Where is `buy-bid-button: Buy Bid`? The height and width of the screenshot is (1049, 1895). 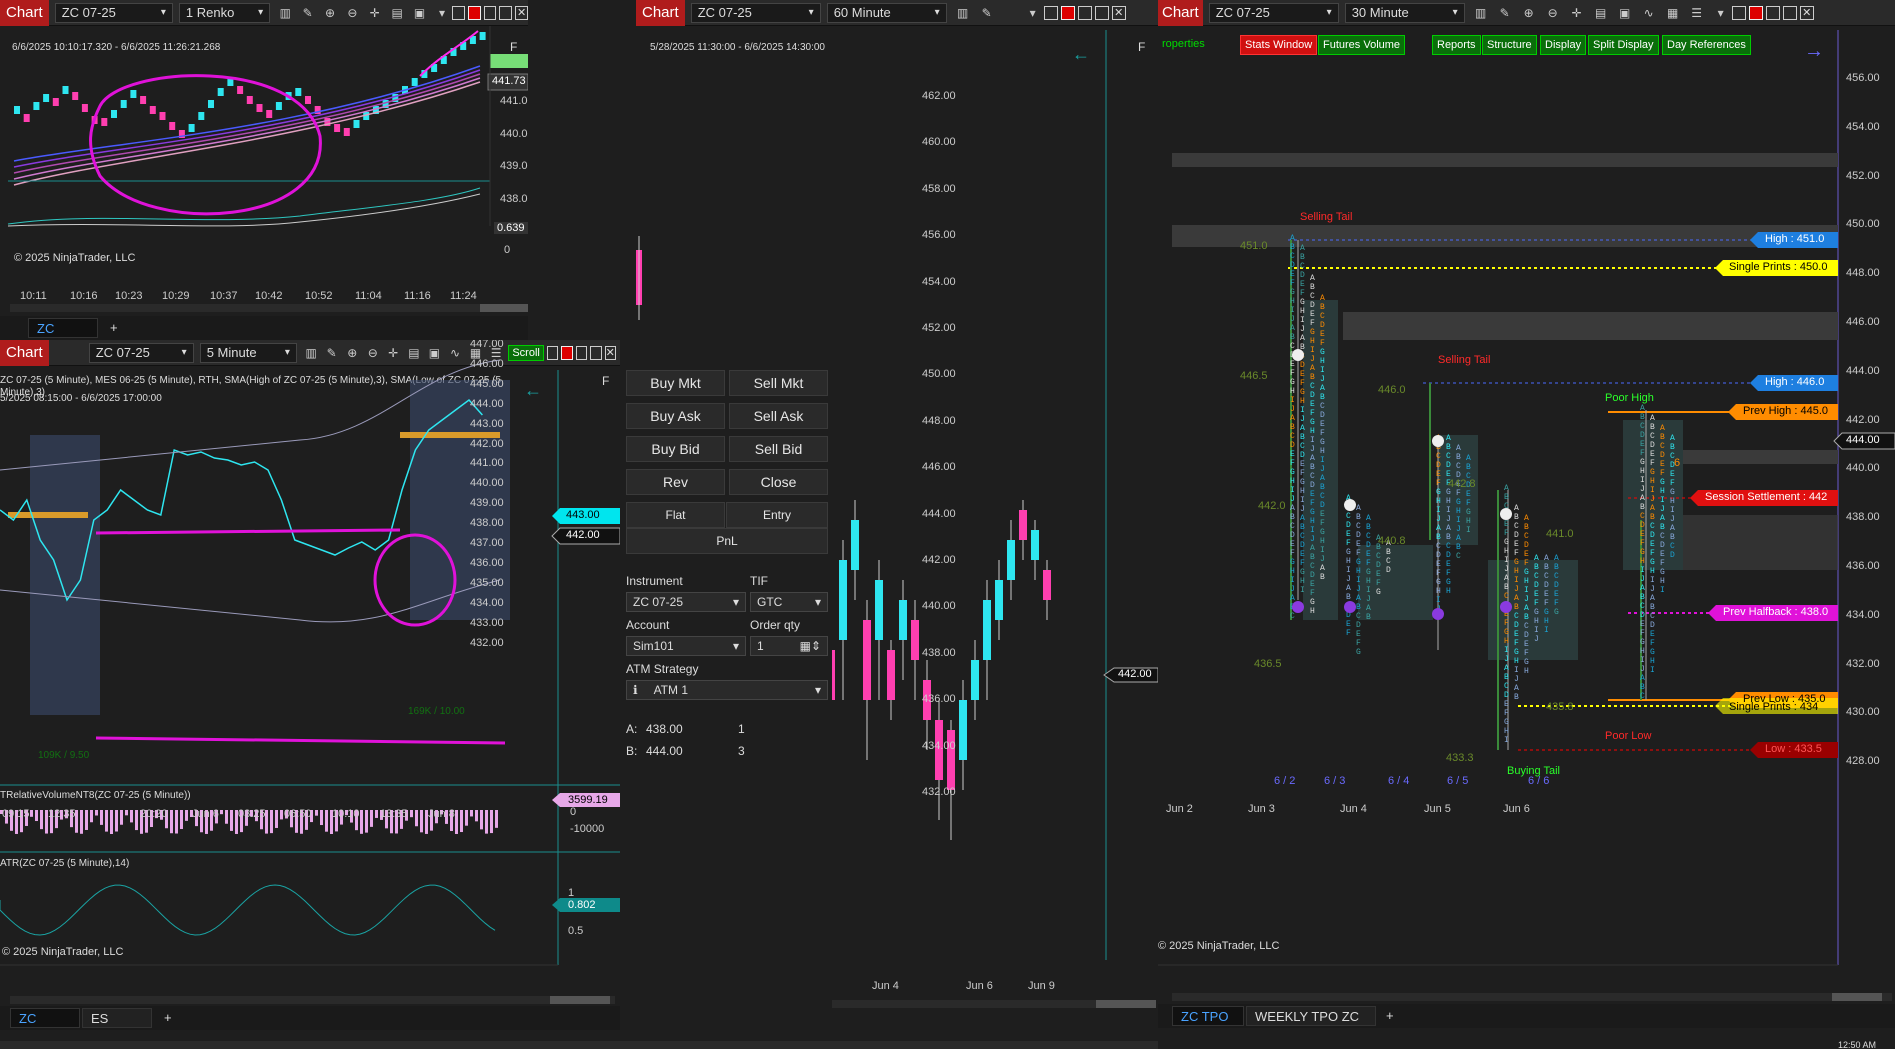 buy-bid-button: Buy Bid is located at coordinates (675, 449).